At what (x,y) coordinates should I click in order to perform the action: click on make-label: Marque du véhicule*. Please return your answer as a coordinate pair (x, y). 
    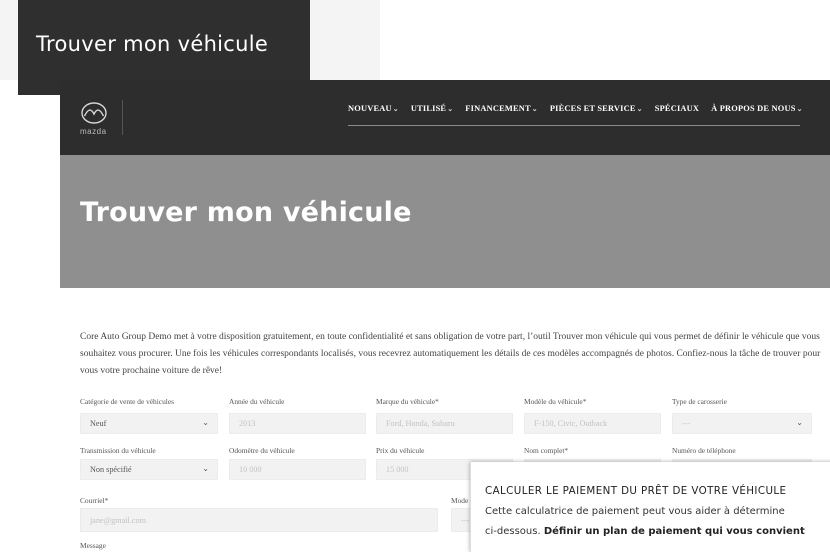
    Looking at the image, I should click on (407, 401).